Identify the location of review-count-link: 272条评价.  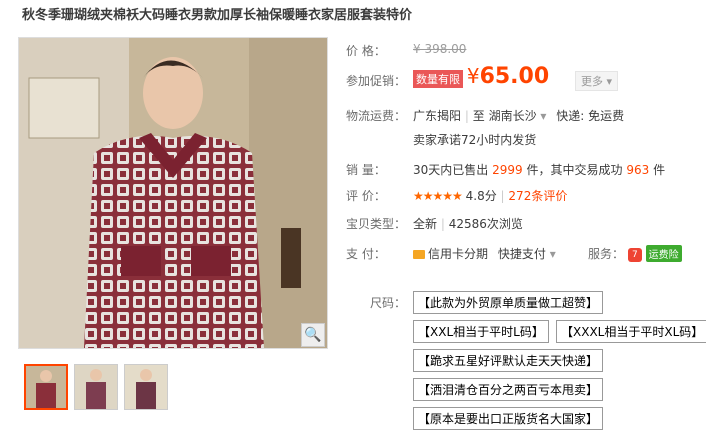
(537, 196).